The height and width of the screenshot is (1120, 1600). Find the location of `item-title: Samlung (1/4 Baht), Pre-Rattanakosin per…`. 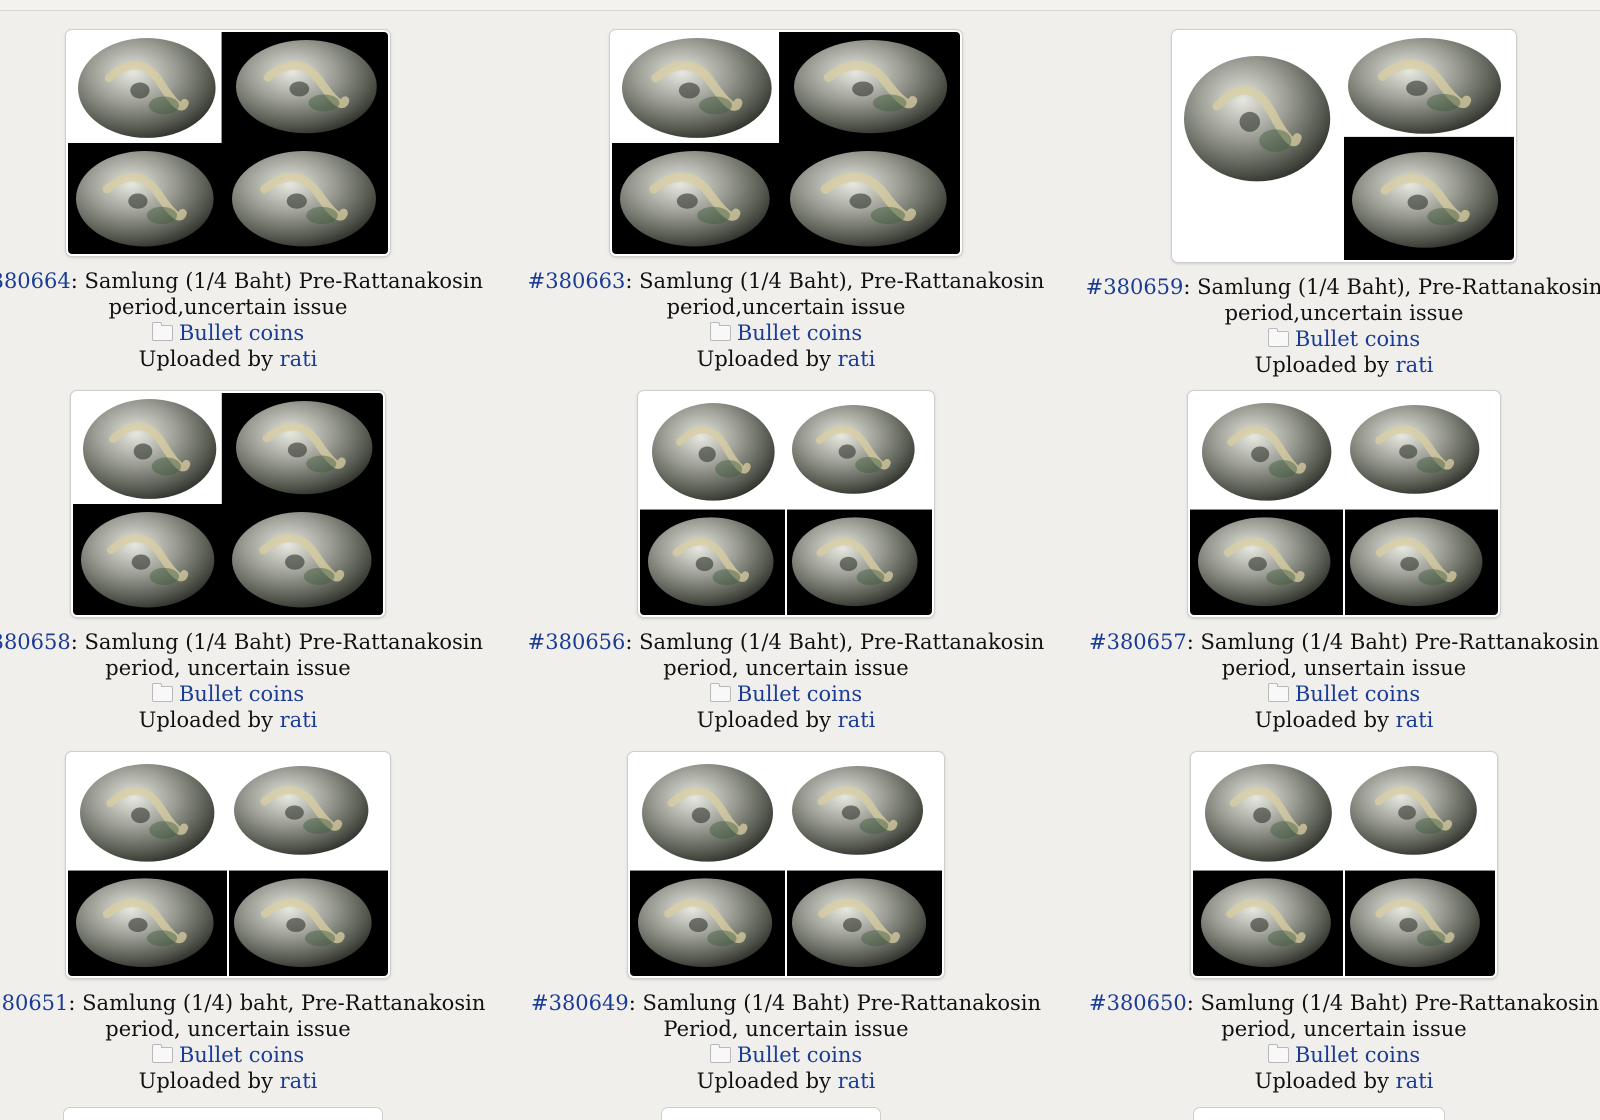

item-title: Samlung (1/4 Baht), Pre-Rattanakosin per… is located at coordinates (1398, 300).